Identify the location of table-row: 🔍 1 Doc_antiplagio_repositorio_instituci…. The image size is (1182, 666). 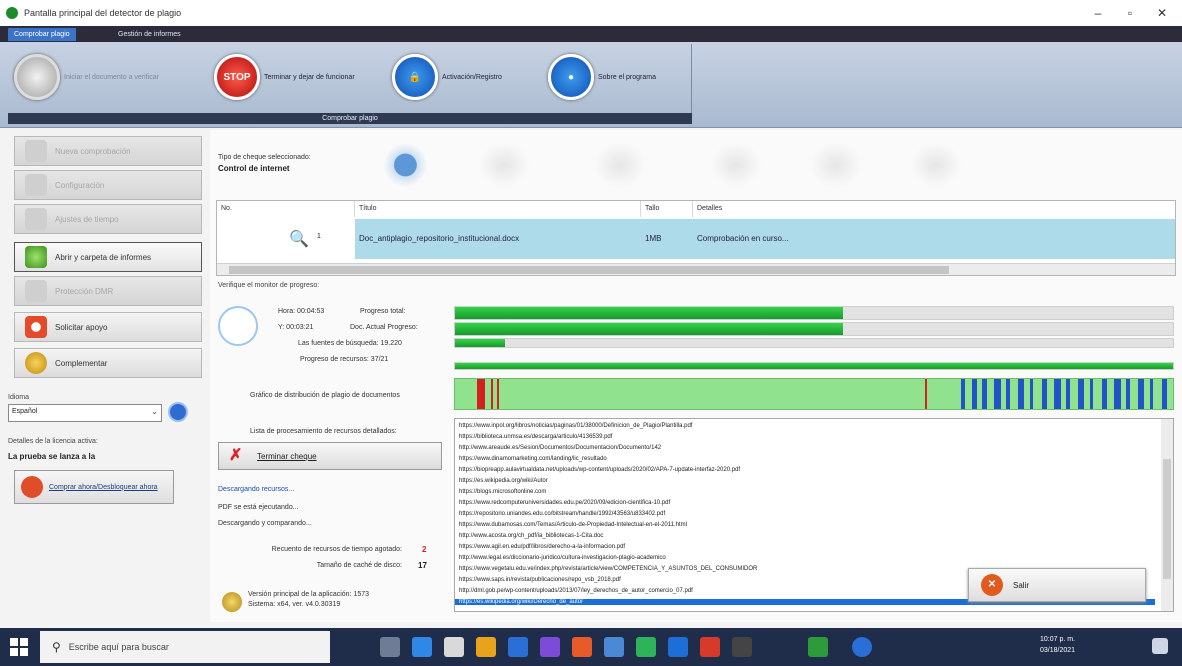
(696, 239).